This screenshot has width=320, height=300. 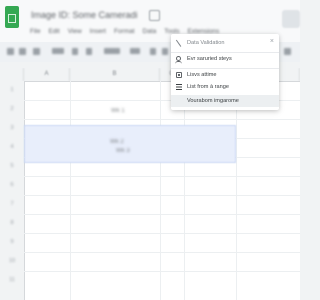 I want to click on menu-edit: Edit, so click(x=53, y=32).